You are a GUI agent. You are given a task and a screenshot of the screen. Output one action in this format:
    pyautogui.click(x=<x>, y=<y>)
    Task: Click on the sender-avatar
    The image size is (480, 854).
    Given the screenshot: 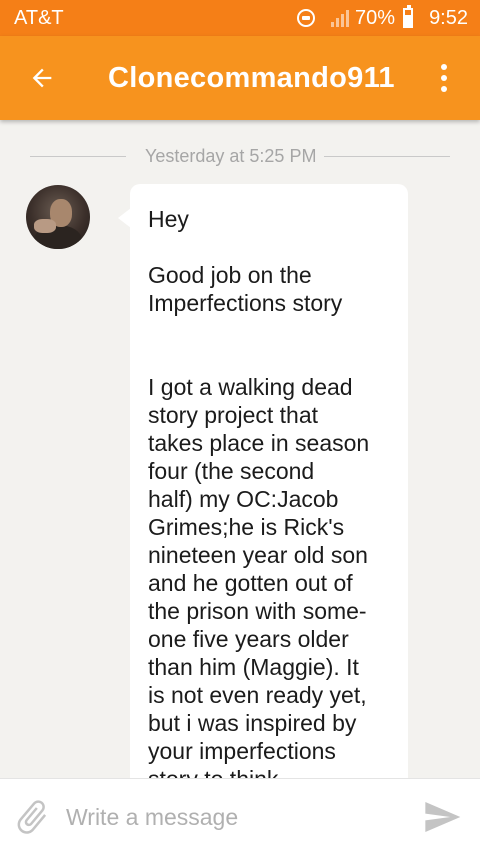 What is the action you would take?
    pyautogui.click(x=58, y=217)
    